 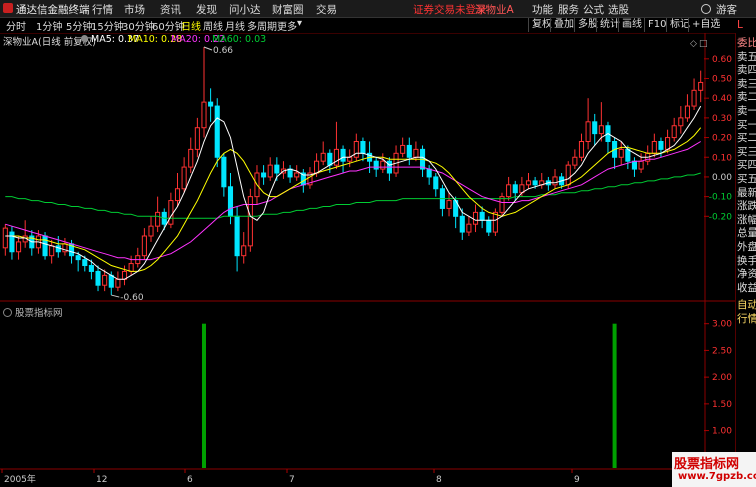 What do you see at coordinates (84, 38) in the screenshot?
I see `ma-toggle-icon` at bounding box center [84, 38].